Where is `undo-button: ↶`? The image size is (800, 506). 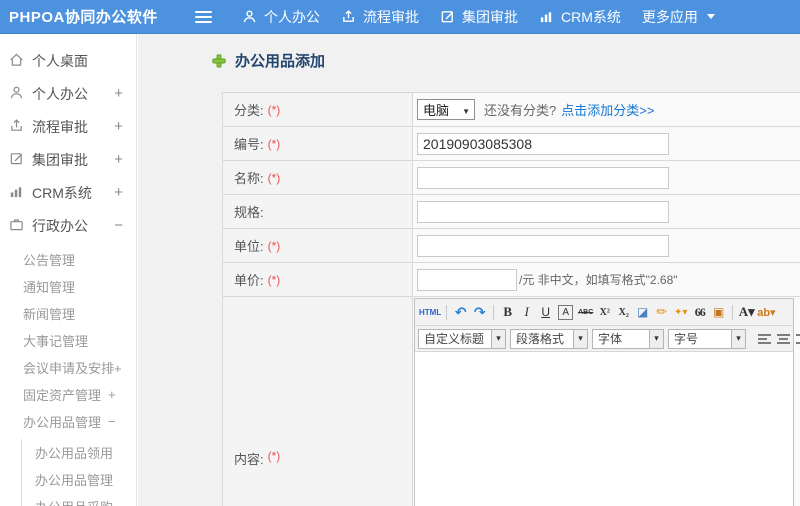
undo-button: ↶ is located at coordinates (460, 312).